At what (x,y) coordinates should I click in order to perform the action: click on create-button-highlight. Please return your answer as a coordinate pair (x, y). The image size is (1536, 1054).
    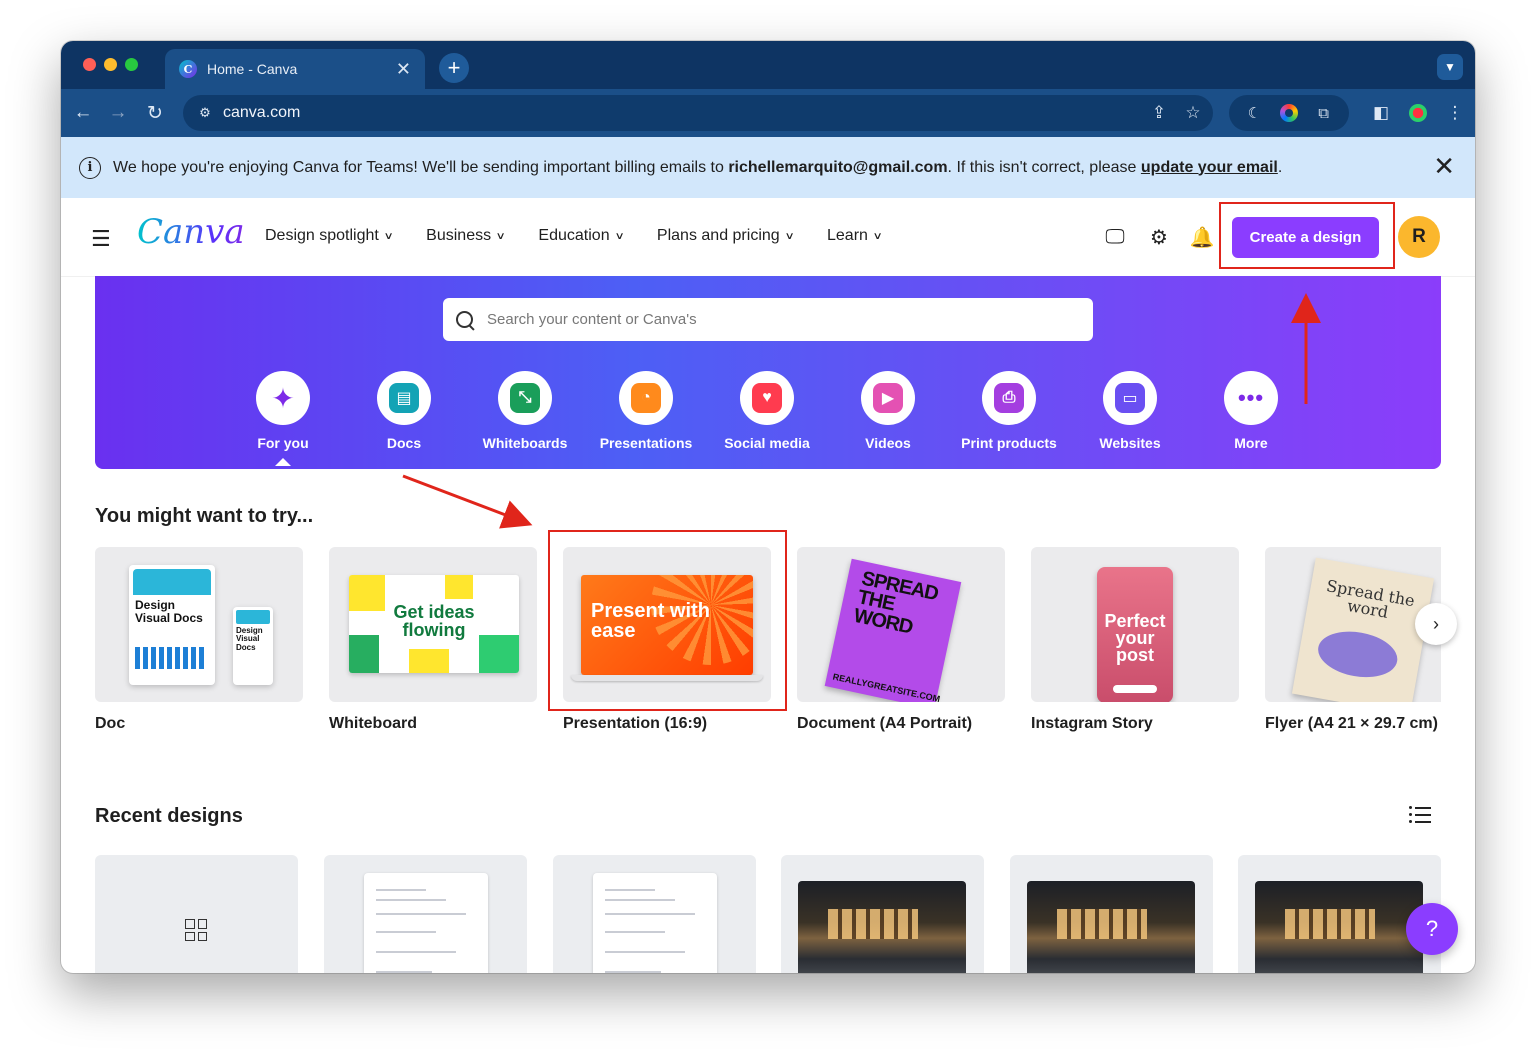
    Looking at the image, I should click on (1307, 235).